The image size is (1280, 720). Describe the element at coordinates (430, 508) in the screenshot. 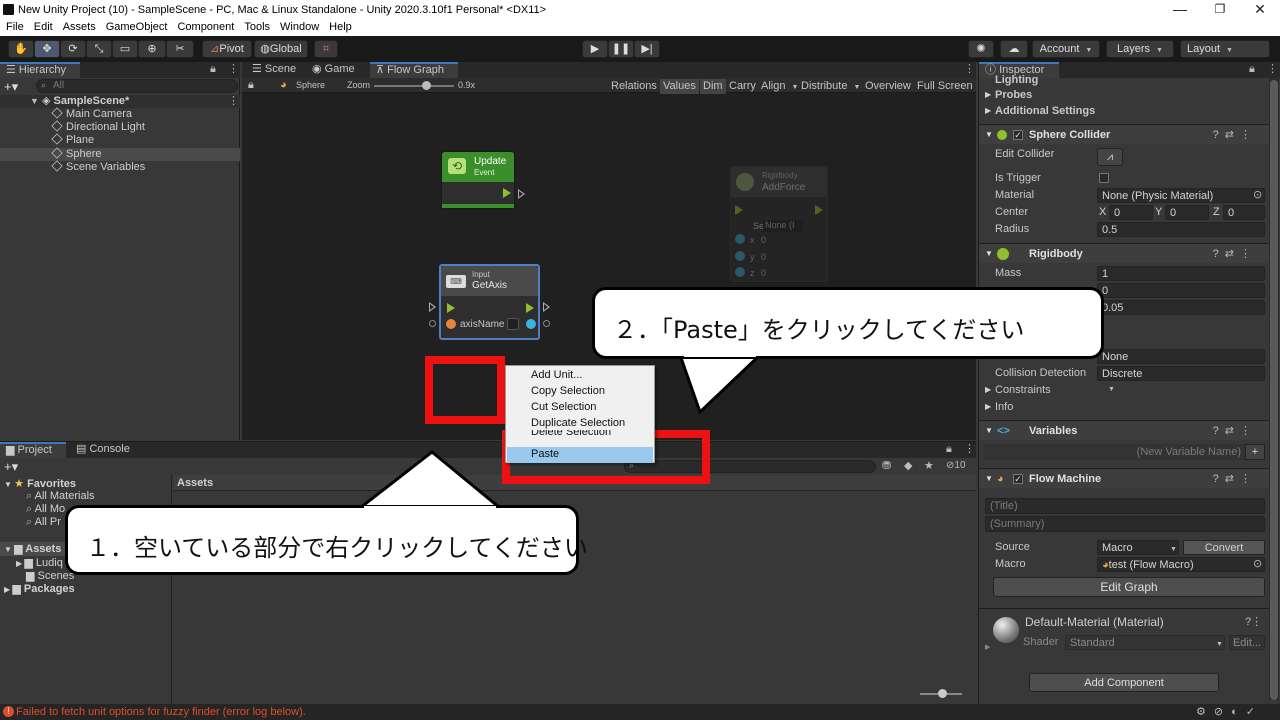

I see `callout-step1-joint` at that location.